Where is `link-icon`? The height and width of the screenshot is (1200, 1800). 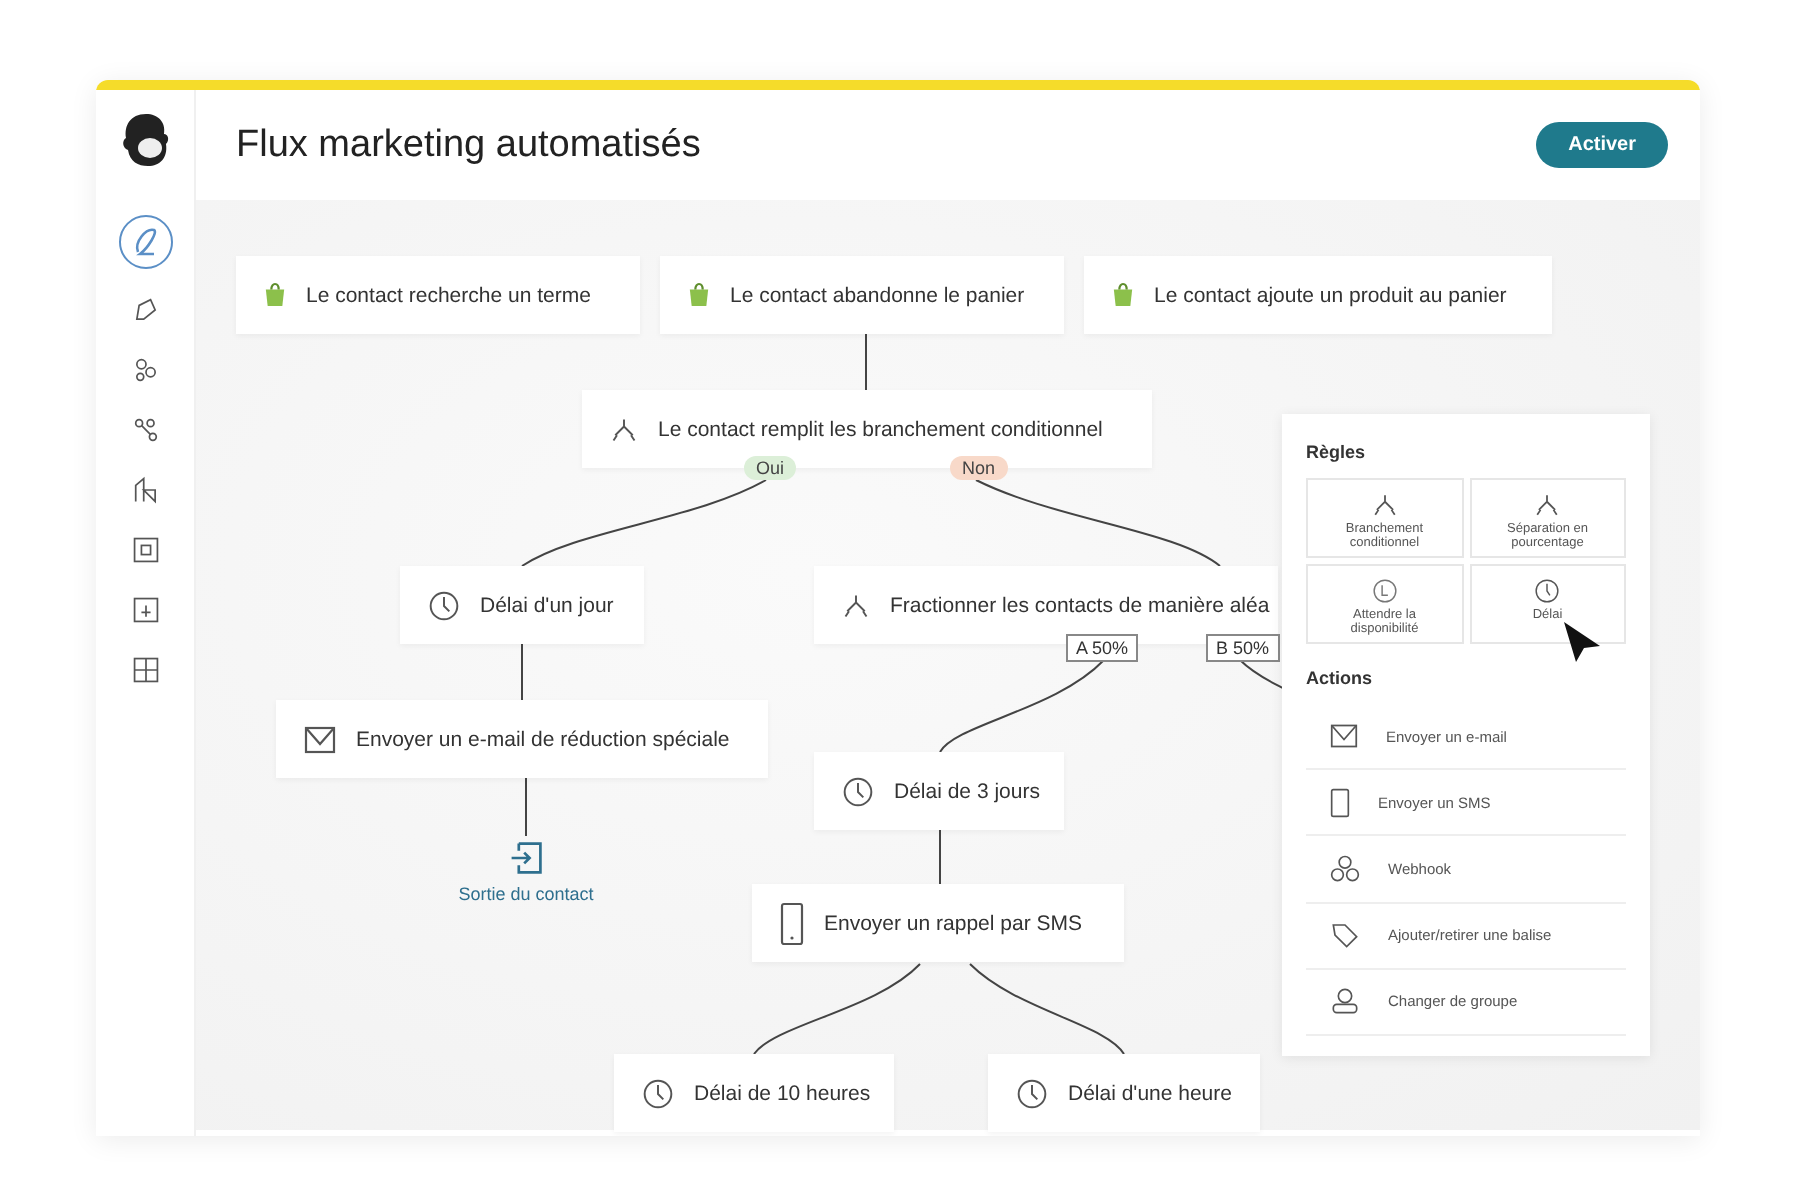
link-icon is located at coordinates (145, 430).